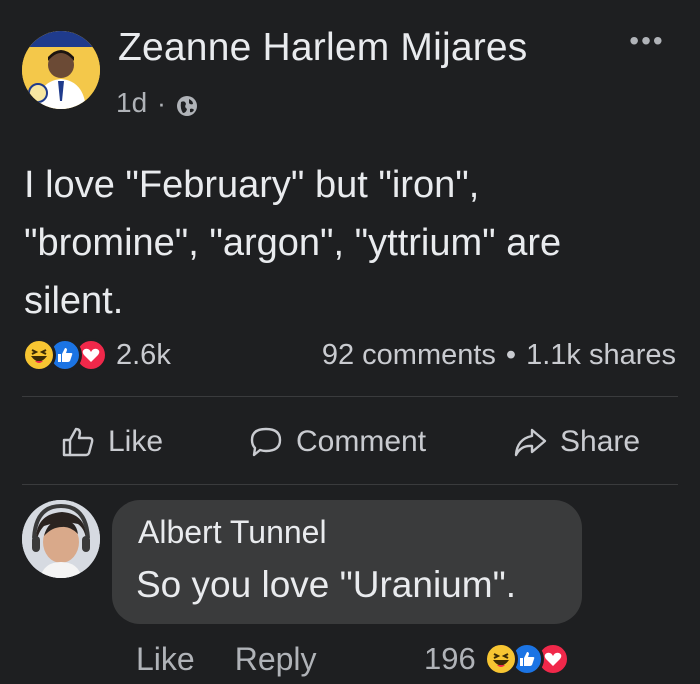 This screenshot has width=700, height=684. Describe the element at coordinates (96, 355) in the screenshot. I see `reactions-summary: 2.6k` at that location.